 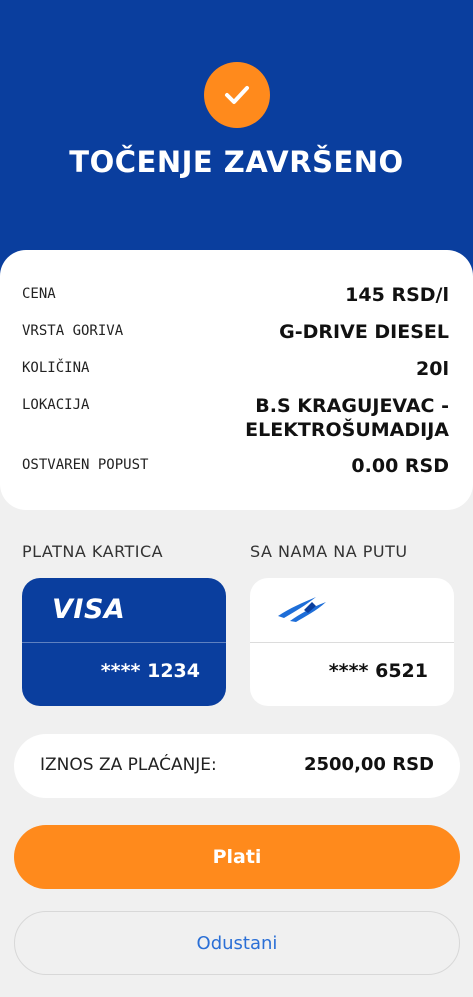 I want to click on cancel-button: Odustani, so click(x=237, y=943).